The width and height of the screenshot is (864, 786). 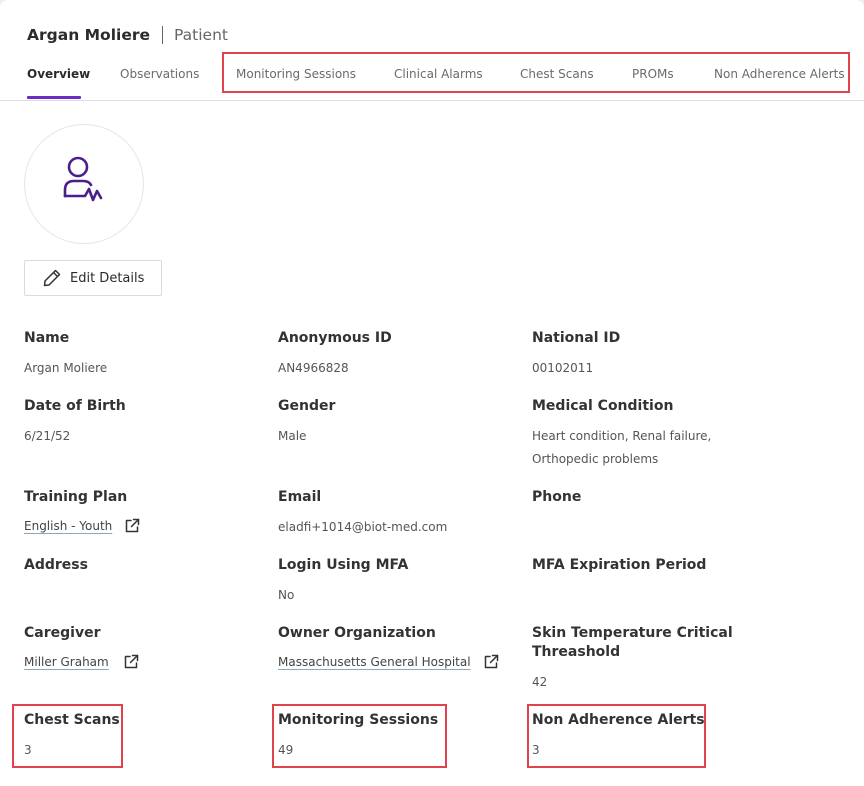 I want to click on training-plan-link-group: English - Youth, so click(x=82, y=526).